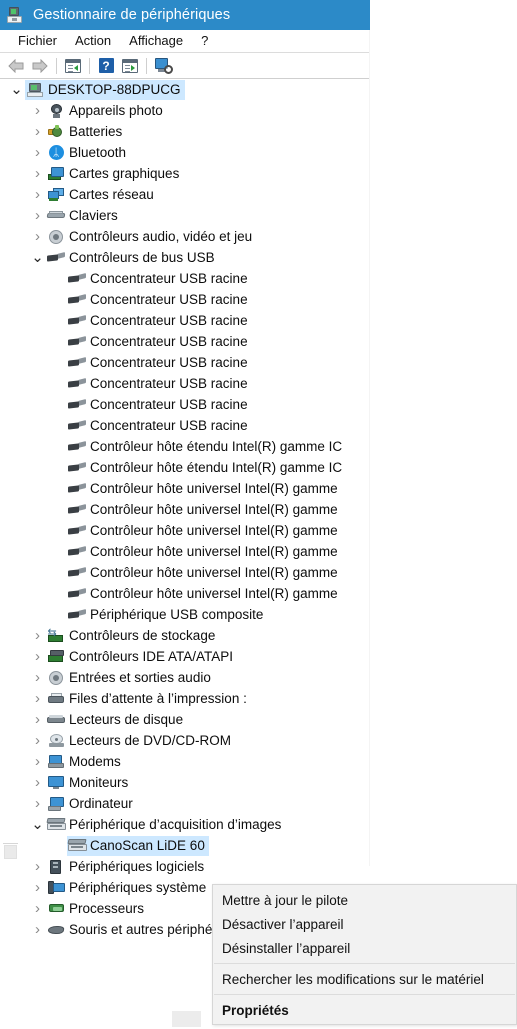 The width and height of the screenshot is (517, 1029). Describe the element at coordinates (185, 215) in the screenshot. I see `tree-row: › Claviers` at that location.